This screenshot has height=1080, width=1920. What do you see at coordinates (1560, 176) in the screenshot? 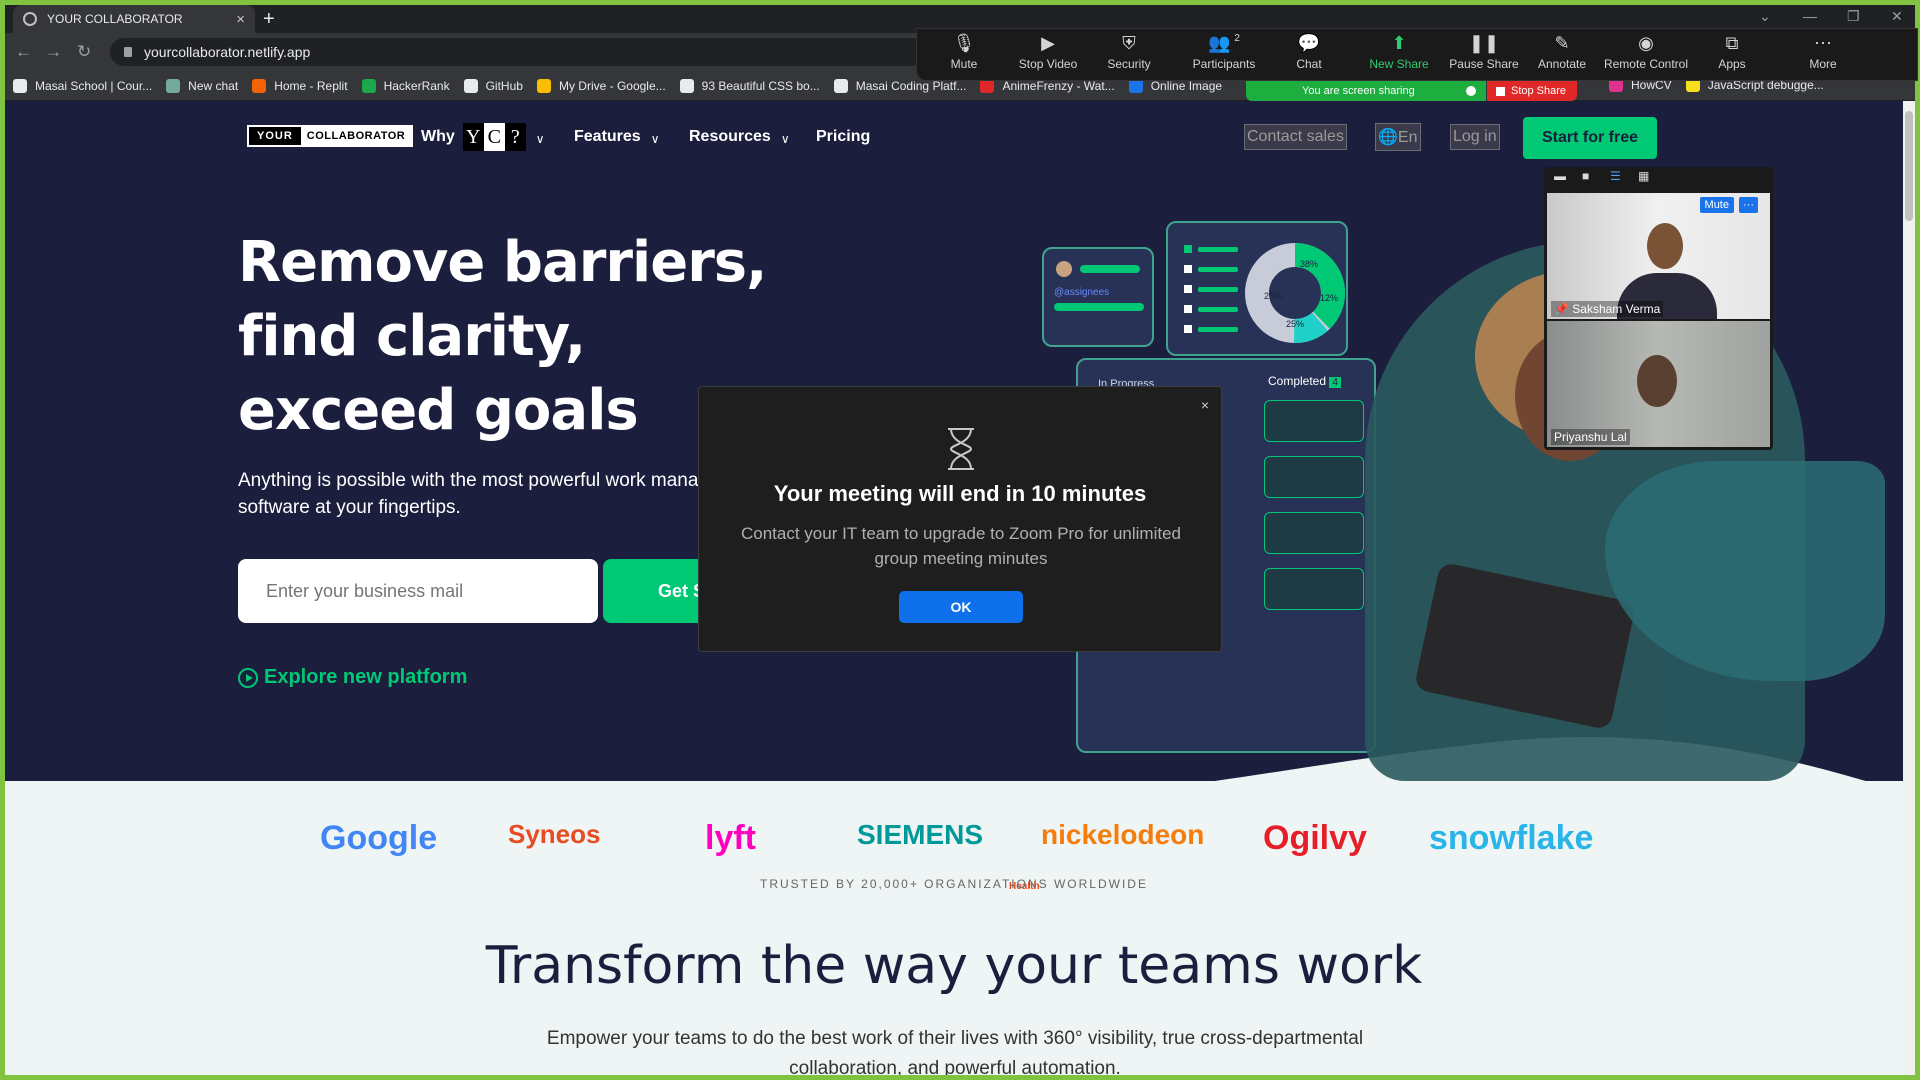
I see `minimize-view-icon: ▬` at bounding box center [1560, 176].